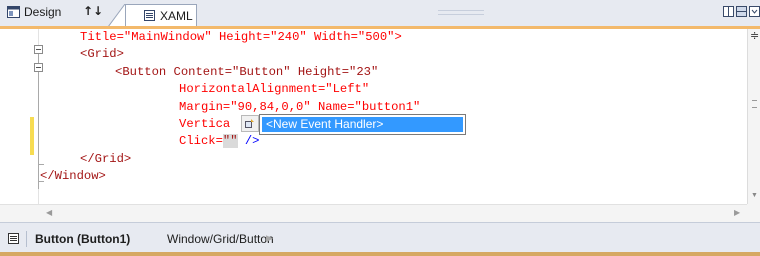 This screenshot has height=256, width=760. What do you see at coordinates (741, 11) in the screenshot?
I see `split-horizontal-icon` at bounding box center [741, 11].